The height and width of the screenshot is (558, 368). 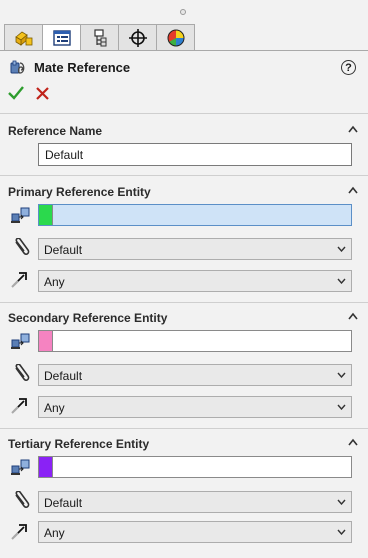 I want to click on manager-tabs, so click(x=99, y=37).